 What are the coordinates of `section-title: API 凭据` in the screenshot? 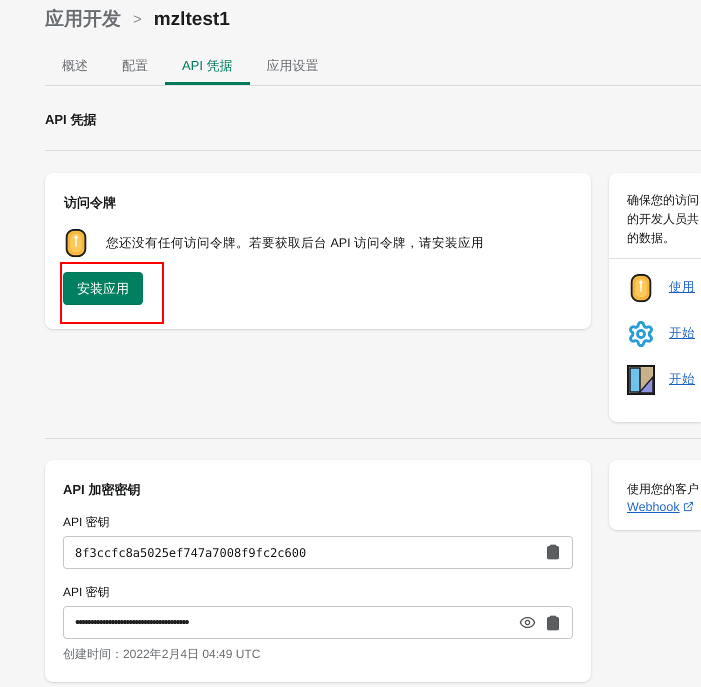 It's located at (70, 119).